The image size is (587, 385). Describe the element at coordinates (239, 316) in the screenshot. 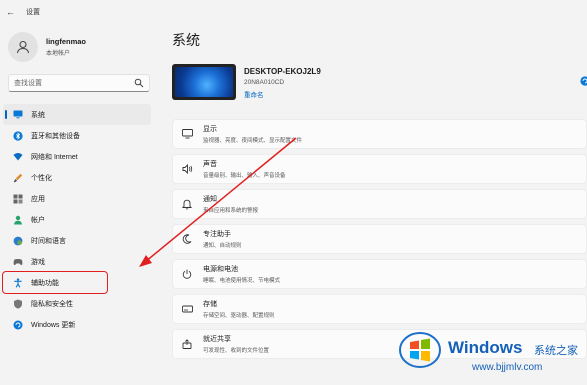

I see `card-subtitle: 存储空间、驱动器、配置规则` at that location.